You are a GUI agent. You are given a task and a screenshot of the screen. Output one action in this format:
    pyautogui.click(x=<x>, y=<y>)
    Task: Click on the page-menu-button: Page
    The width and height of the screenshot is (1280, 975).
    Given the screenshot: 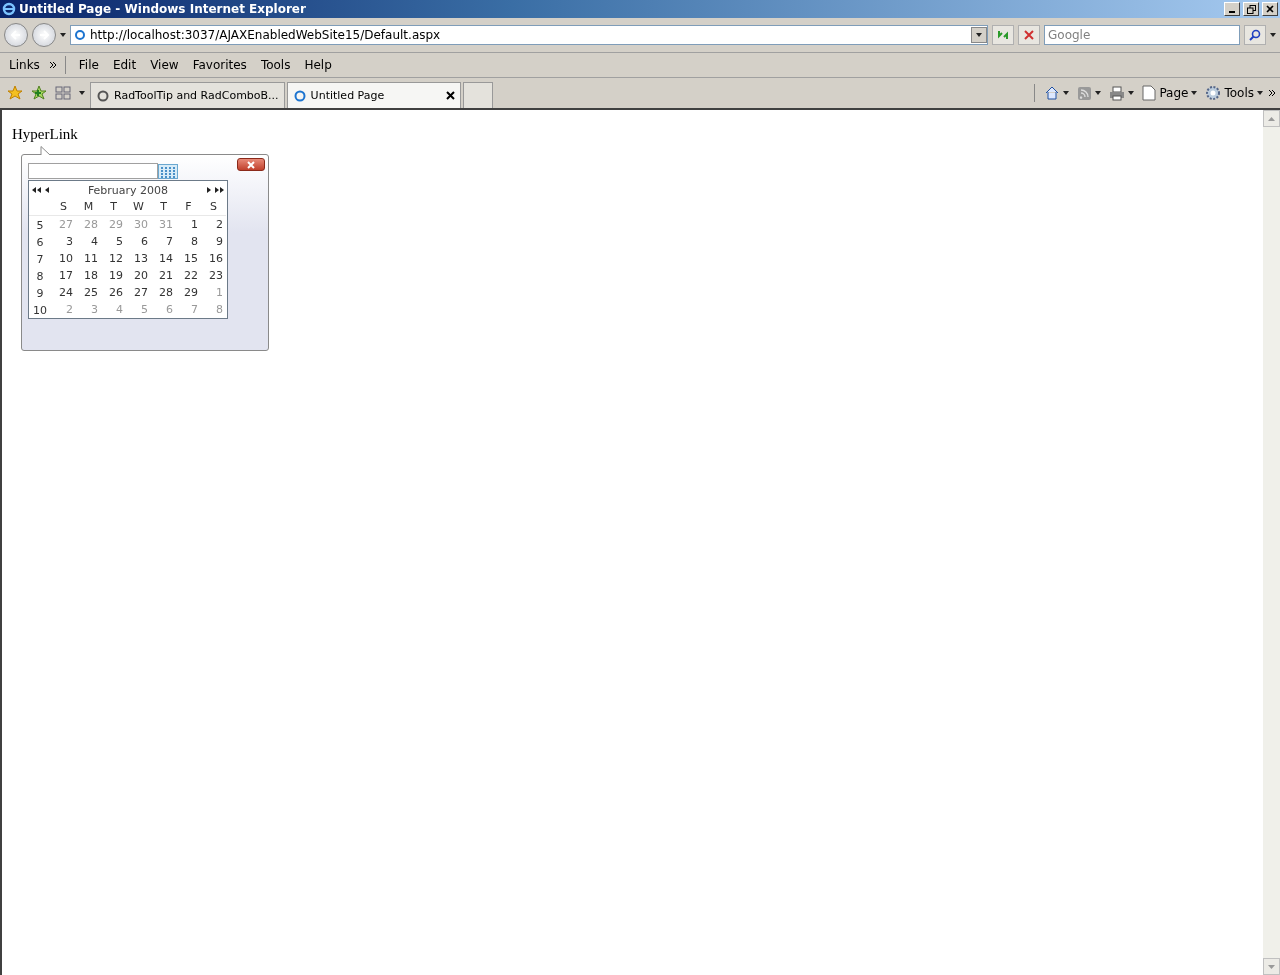 What is the action you would take?
    pyautogui.click(x=1170, y=93)
    